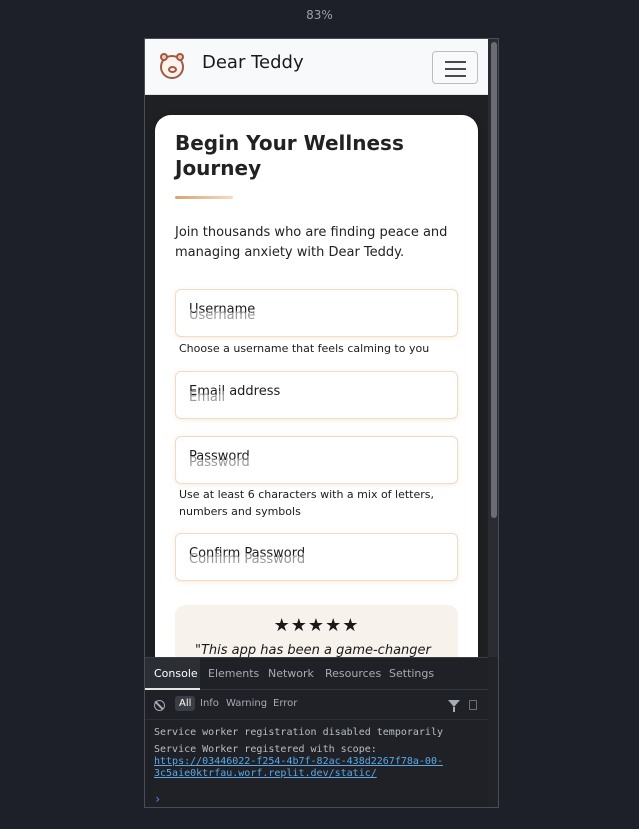 The height and width of the screenshot is (829, 639). Describe the element at coordinates (319, 15) in the screenshot. I see `zoom-level: 83%` at that location.